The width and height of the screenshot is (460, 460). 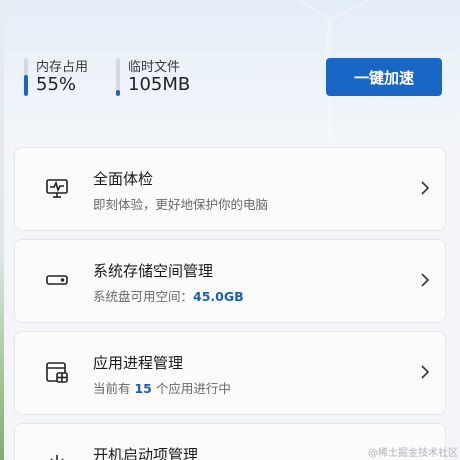 I want to click on card-title: 开机启动项管理, so click(x=146, y=453).